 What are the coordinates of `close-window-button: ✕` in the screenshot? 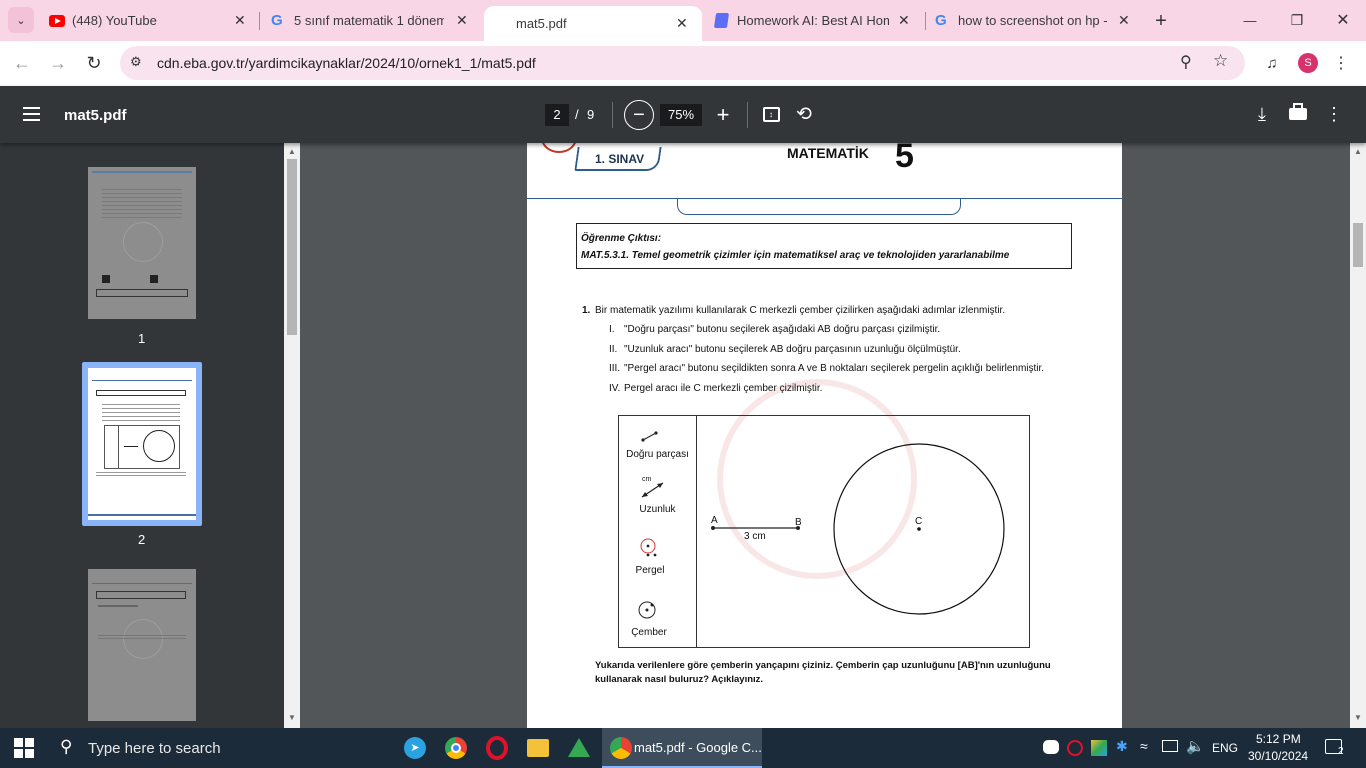 It's located at (1343, 20).